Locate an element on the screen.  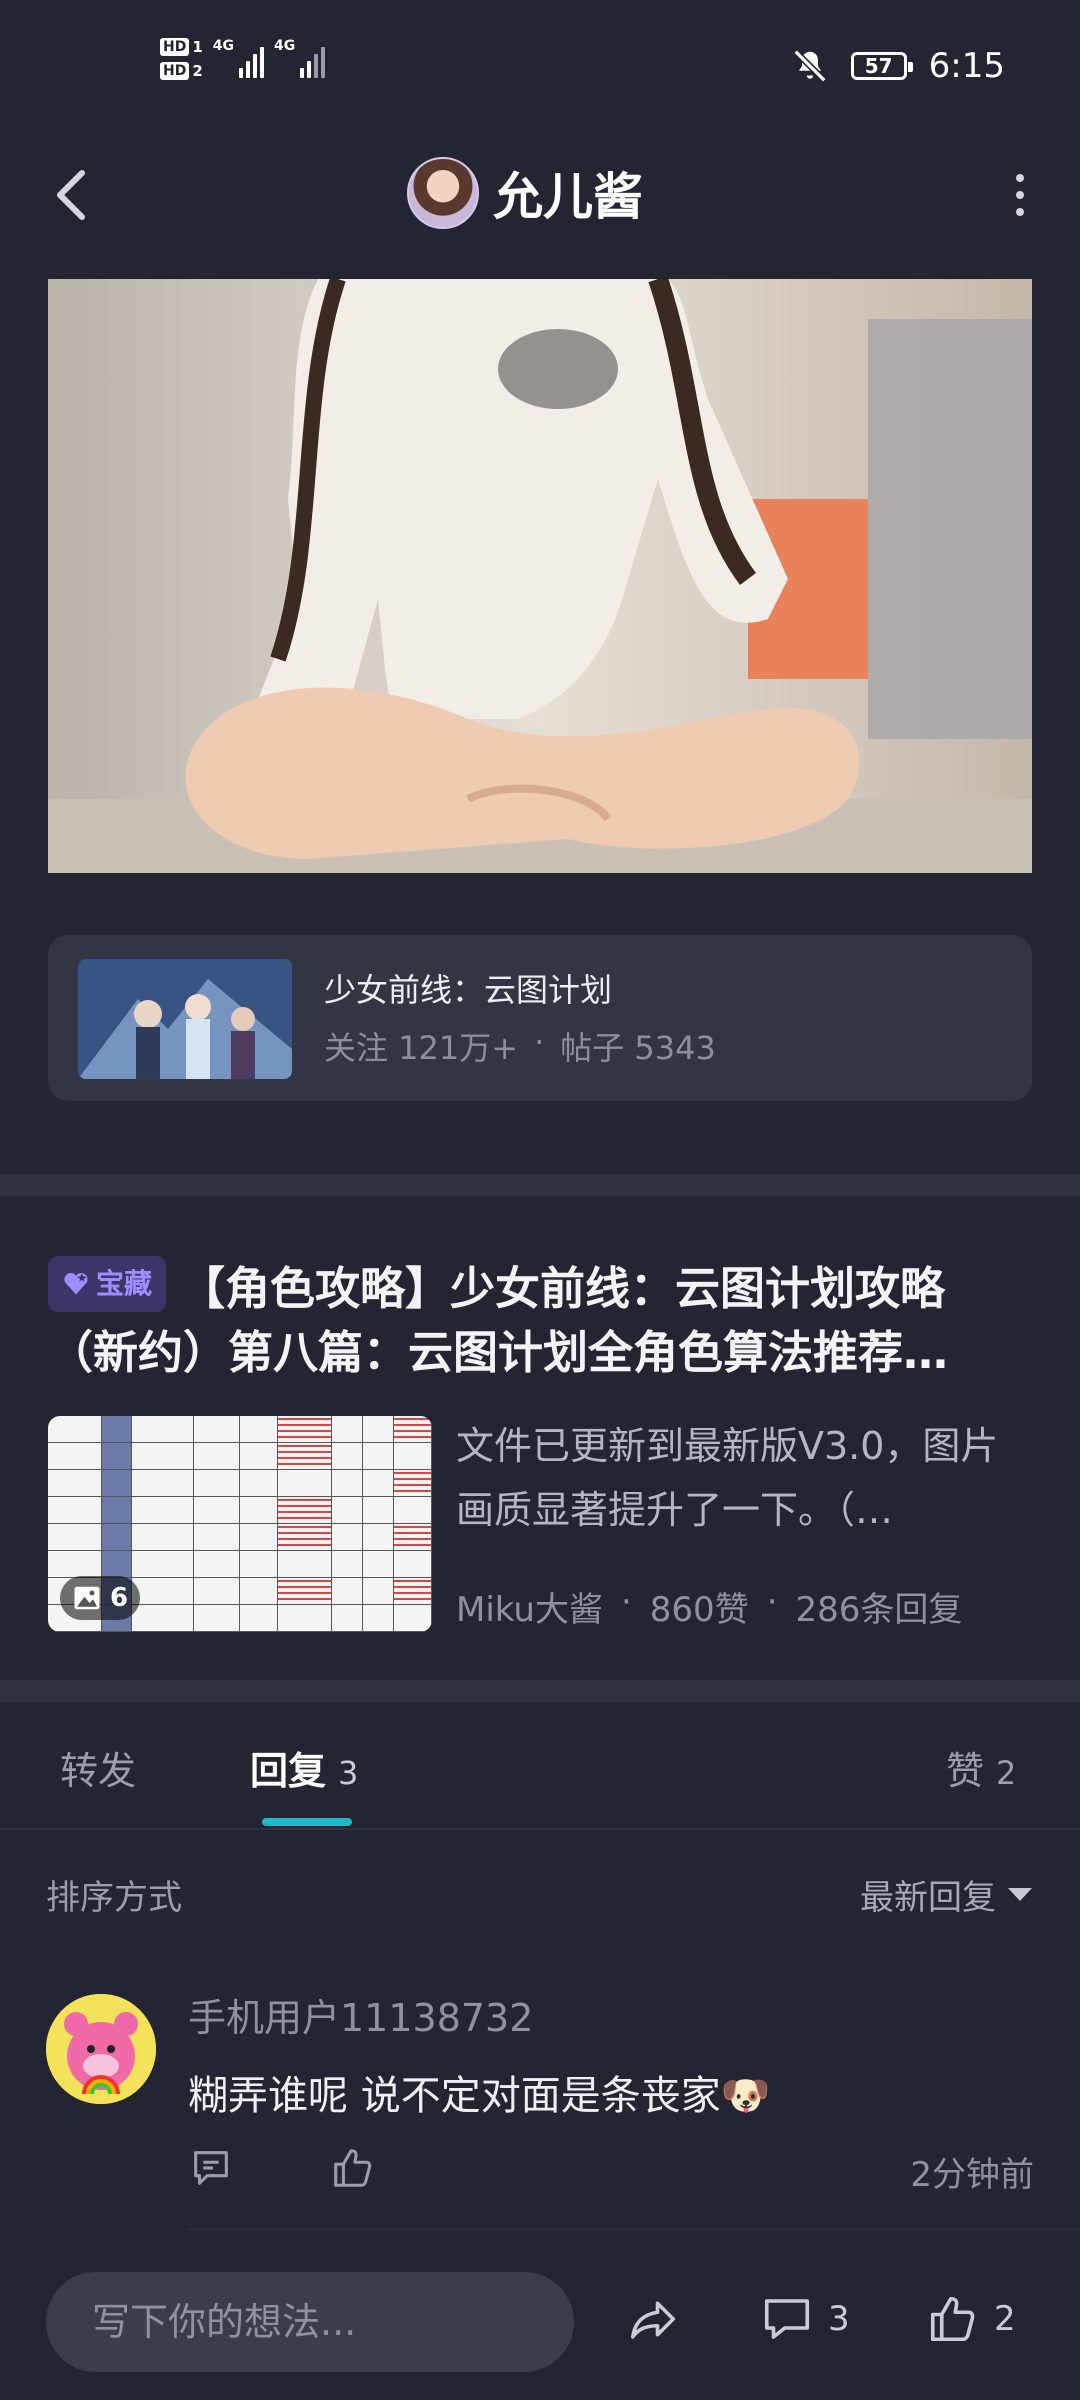
comment-input is located at coordinates (310, 2322).